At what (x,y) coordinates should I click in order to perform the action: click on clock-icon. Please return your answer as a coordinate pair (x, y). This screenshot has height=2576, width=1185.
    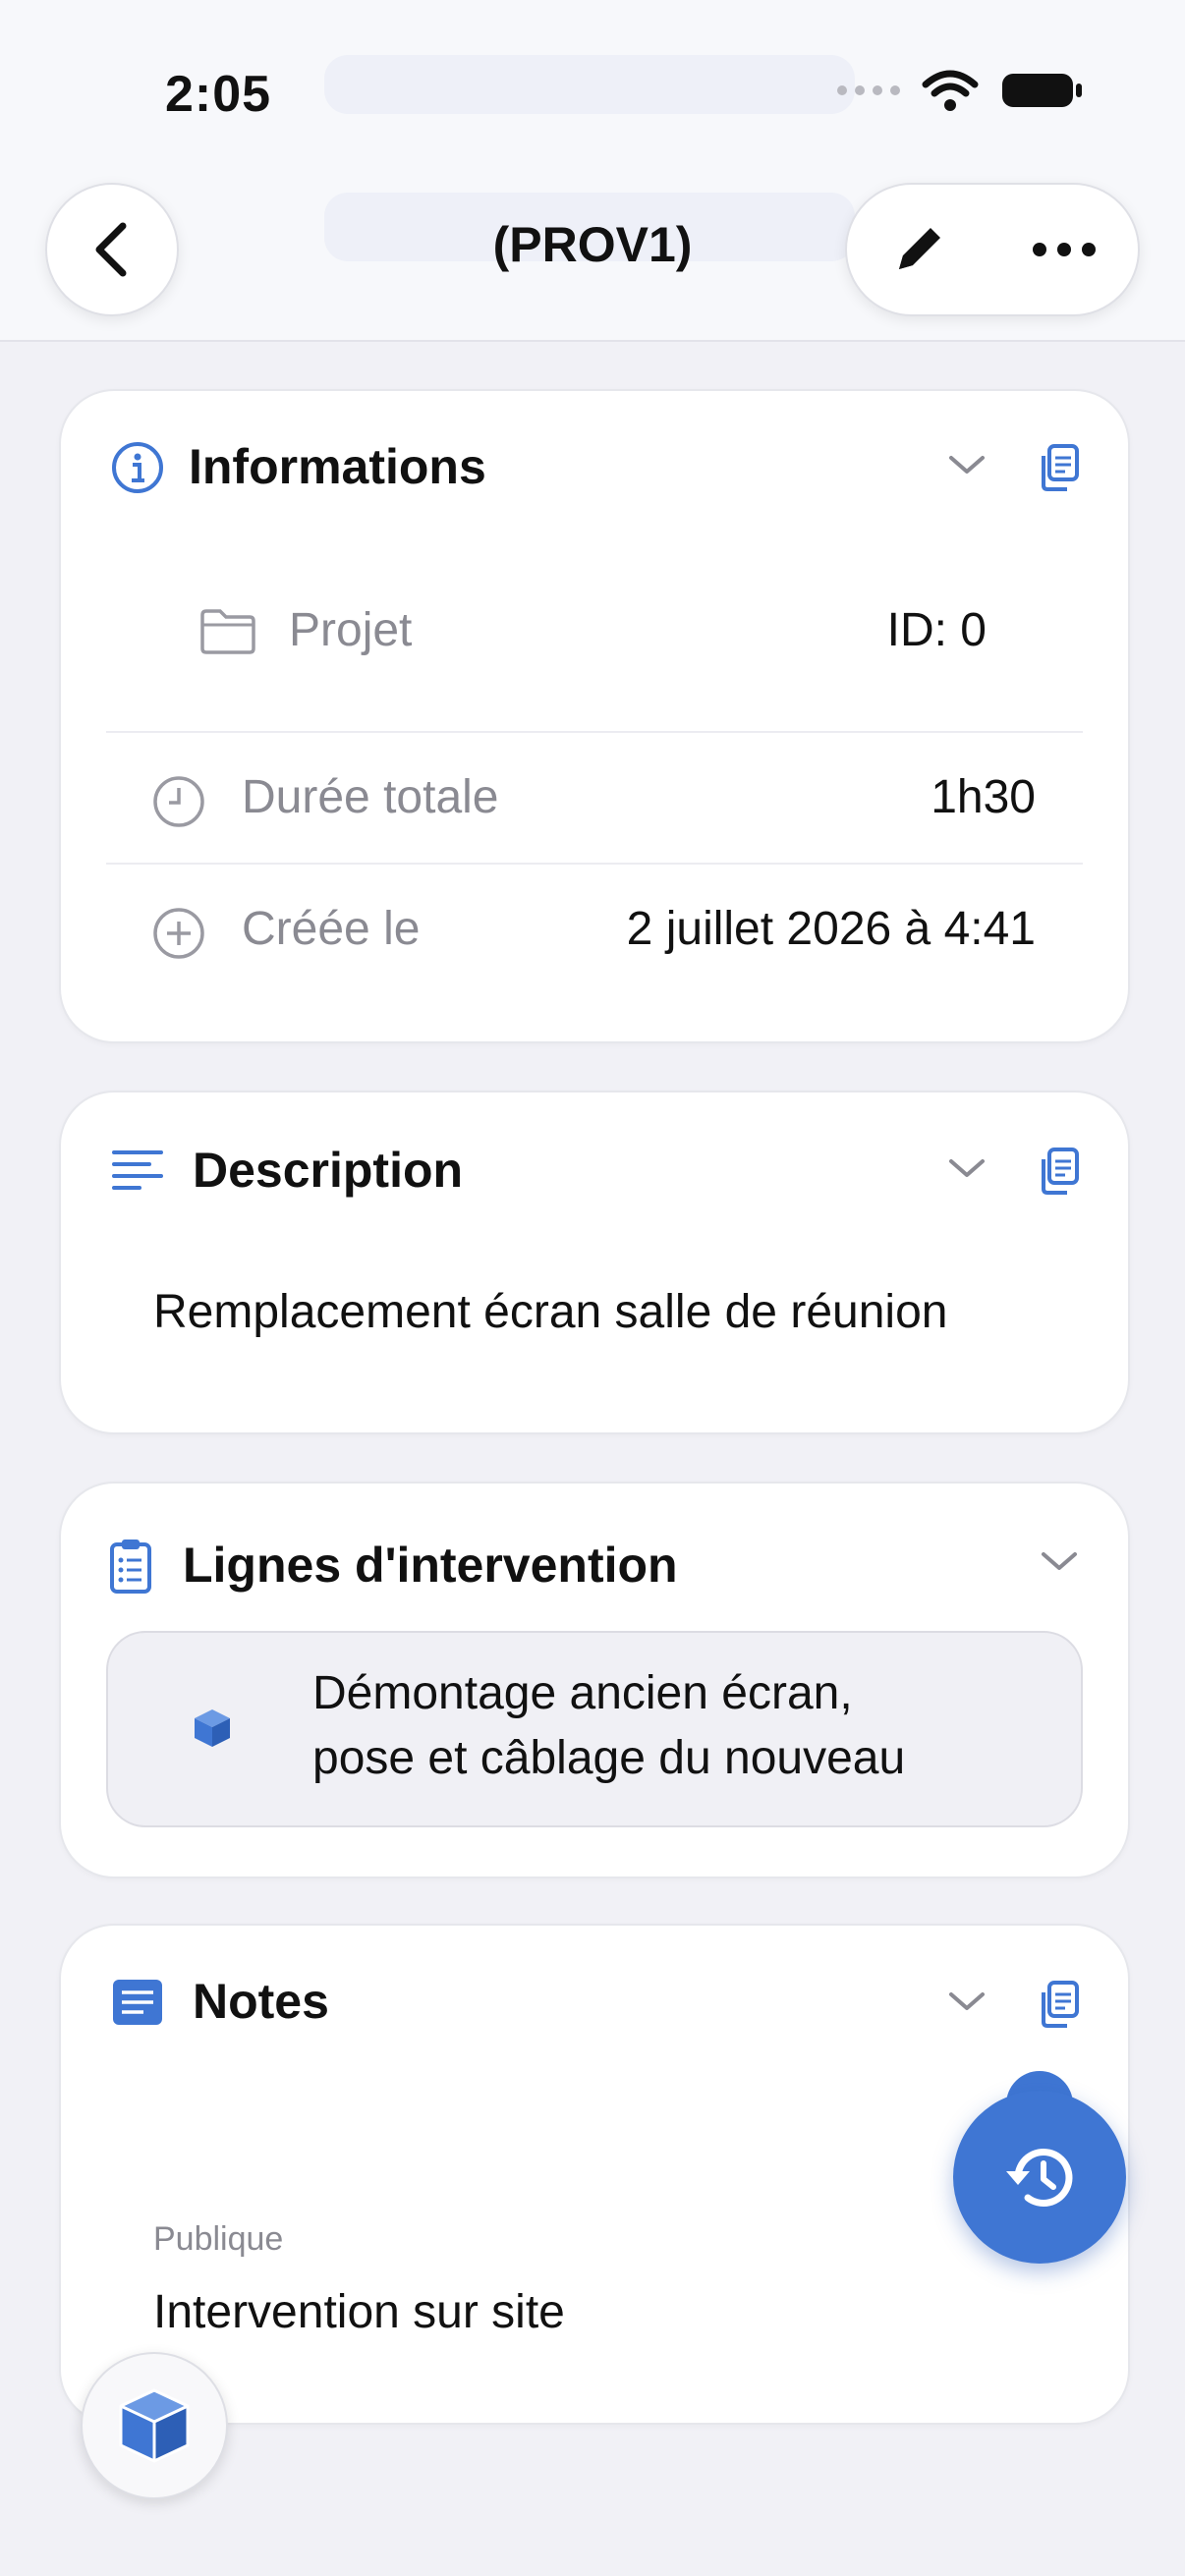
    Looking at the image, I should click on (179, 801).